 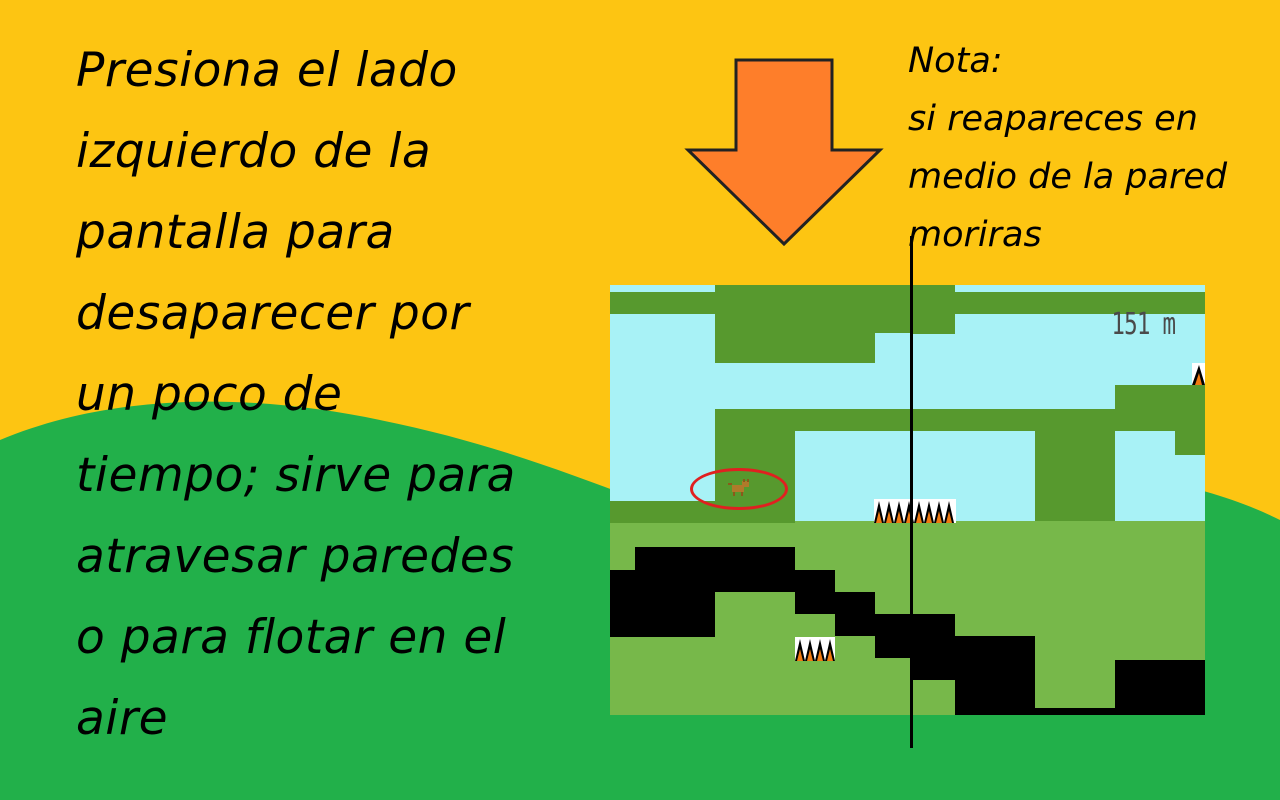 I want to click on down-arrow-icon, so click(x=784, y=152).